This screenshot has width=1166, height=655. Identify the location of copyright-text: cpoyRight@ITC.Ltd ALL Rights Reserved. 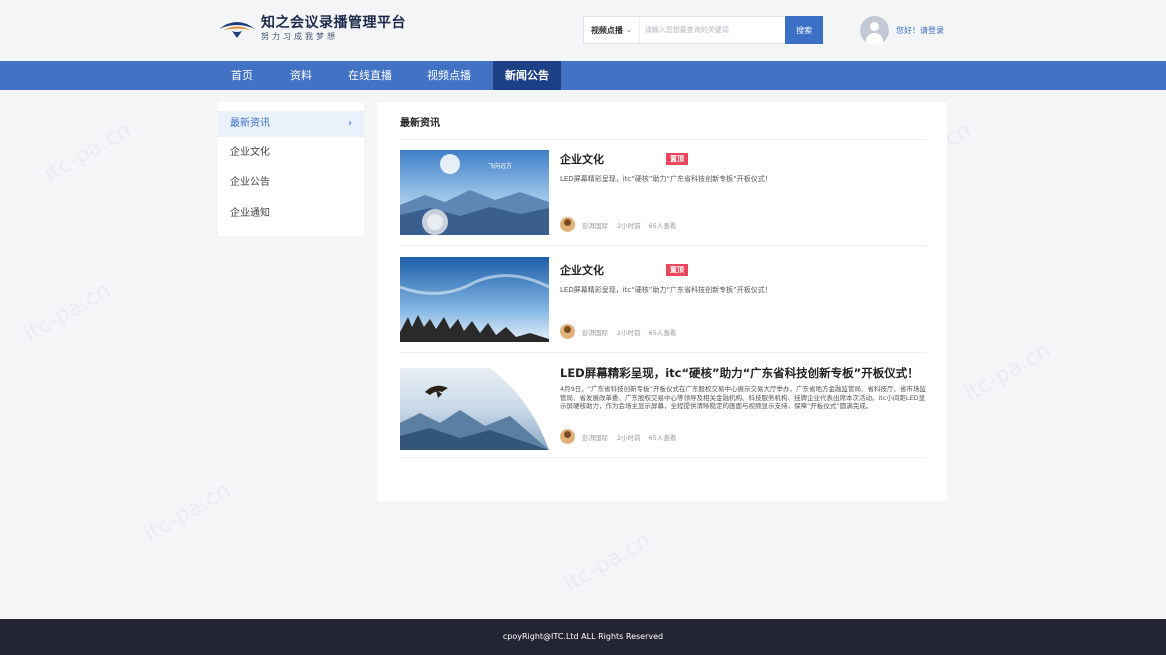
(583, 636).